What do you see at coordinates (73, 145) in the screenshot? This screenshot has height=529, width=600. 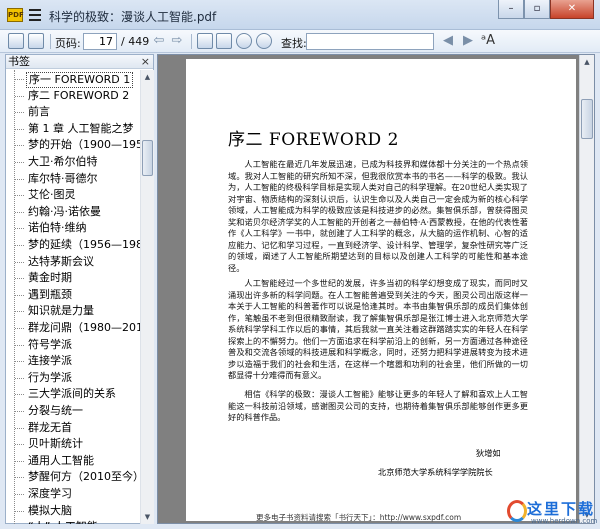 I see `bookmark-item: 梦的开始（1900—1956）` at bounding box center [73, 145].